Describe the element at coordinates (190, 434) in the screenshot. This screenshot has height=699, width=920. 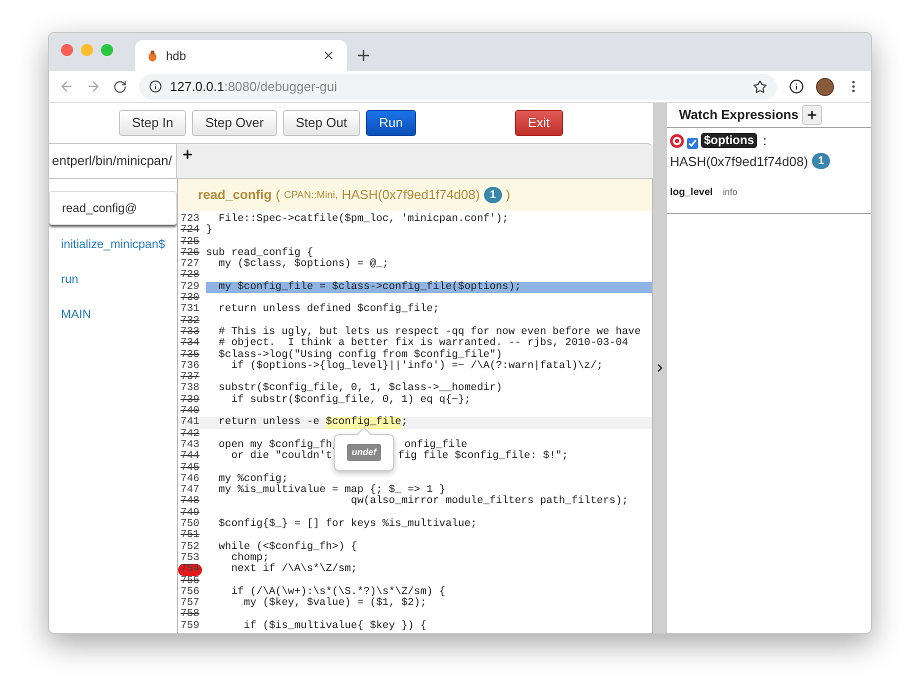
I see `line-number: 742` at that location.